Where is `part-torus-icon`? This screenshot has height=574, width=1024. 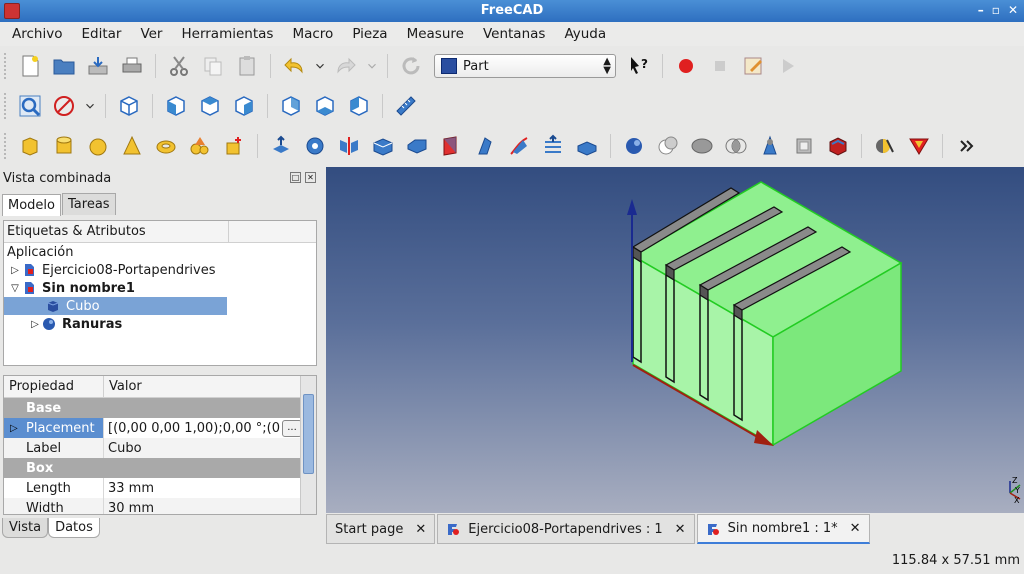 part-torus-icon is located at coordinates (166, 146).